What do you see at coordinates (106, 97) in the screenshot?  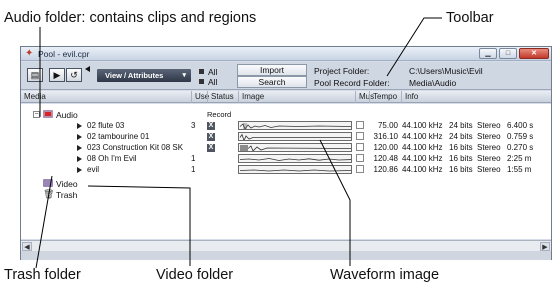 I see `col-media: Media` at bounding box center [106, 97].